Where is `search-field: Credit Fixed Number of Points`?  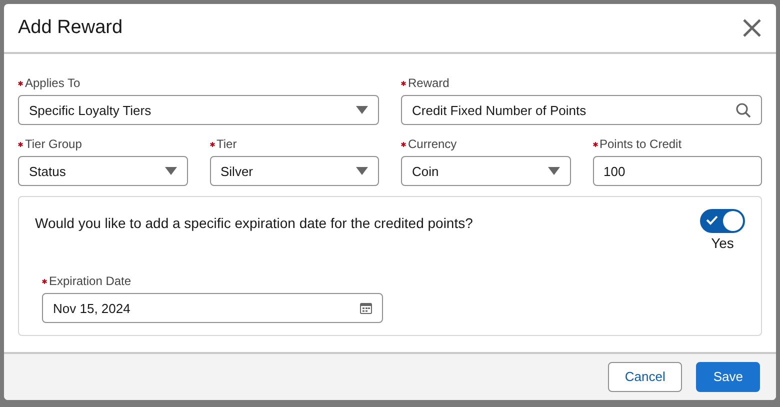 search-field: Credit Fixed Number of Points is located at coordinates (581, 110).